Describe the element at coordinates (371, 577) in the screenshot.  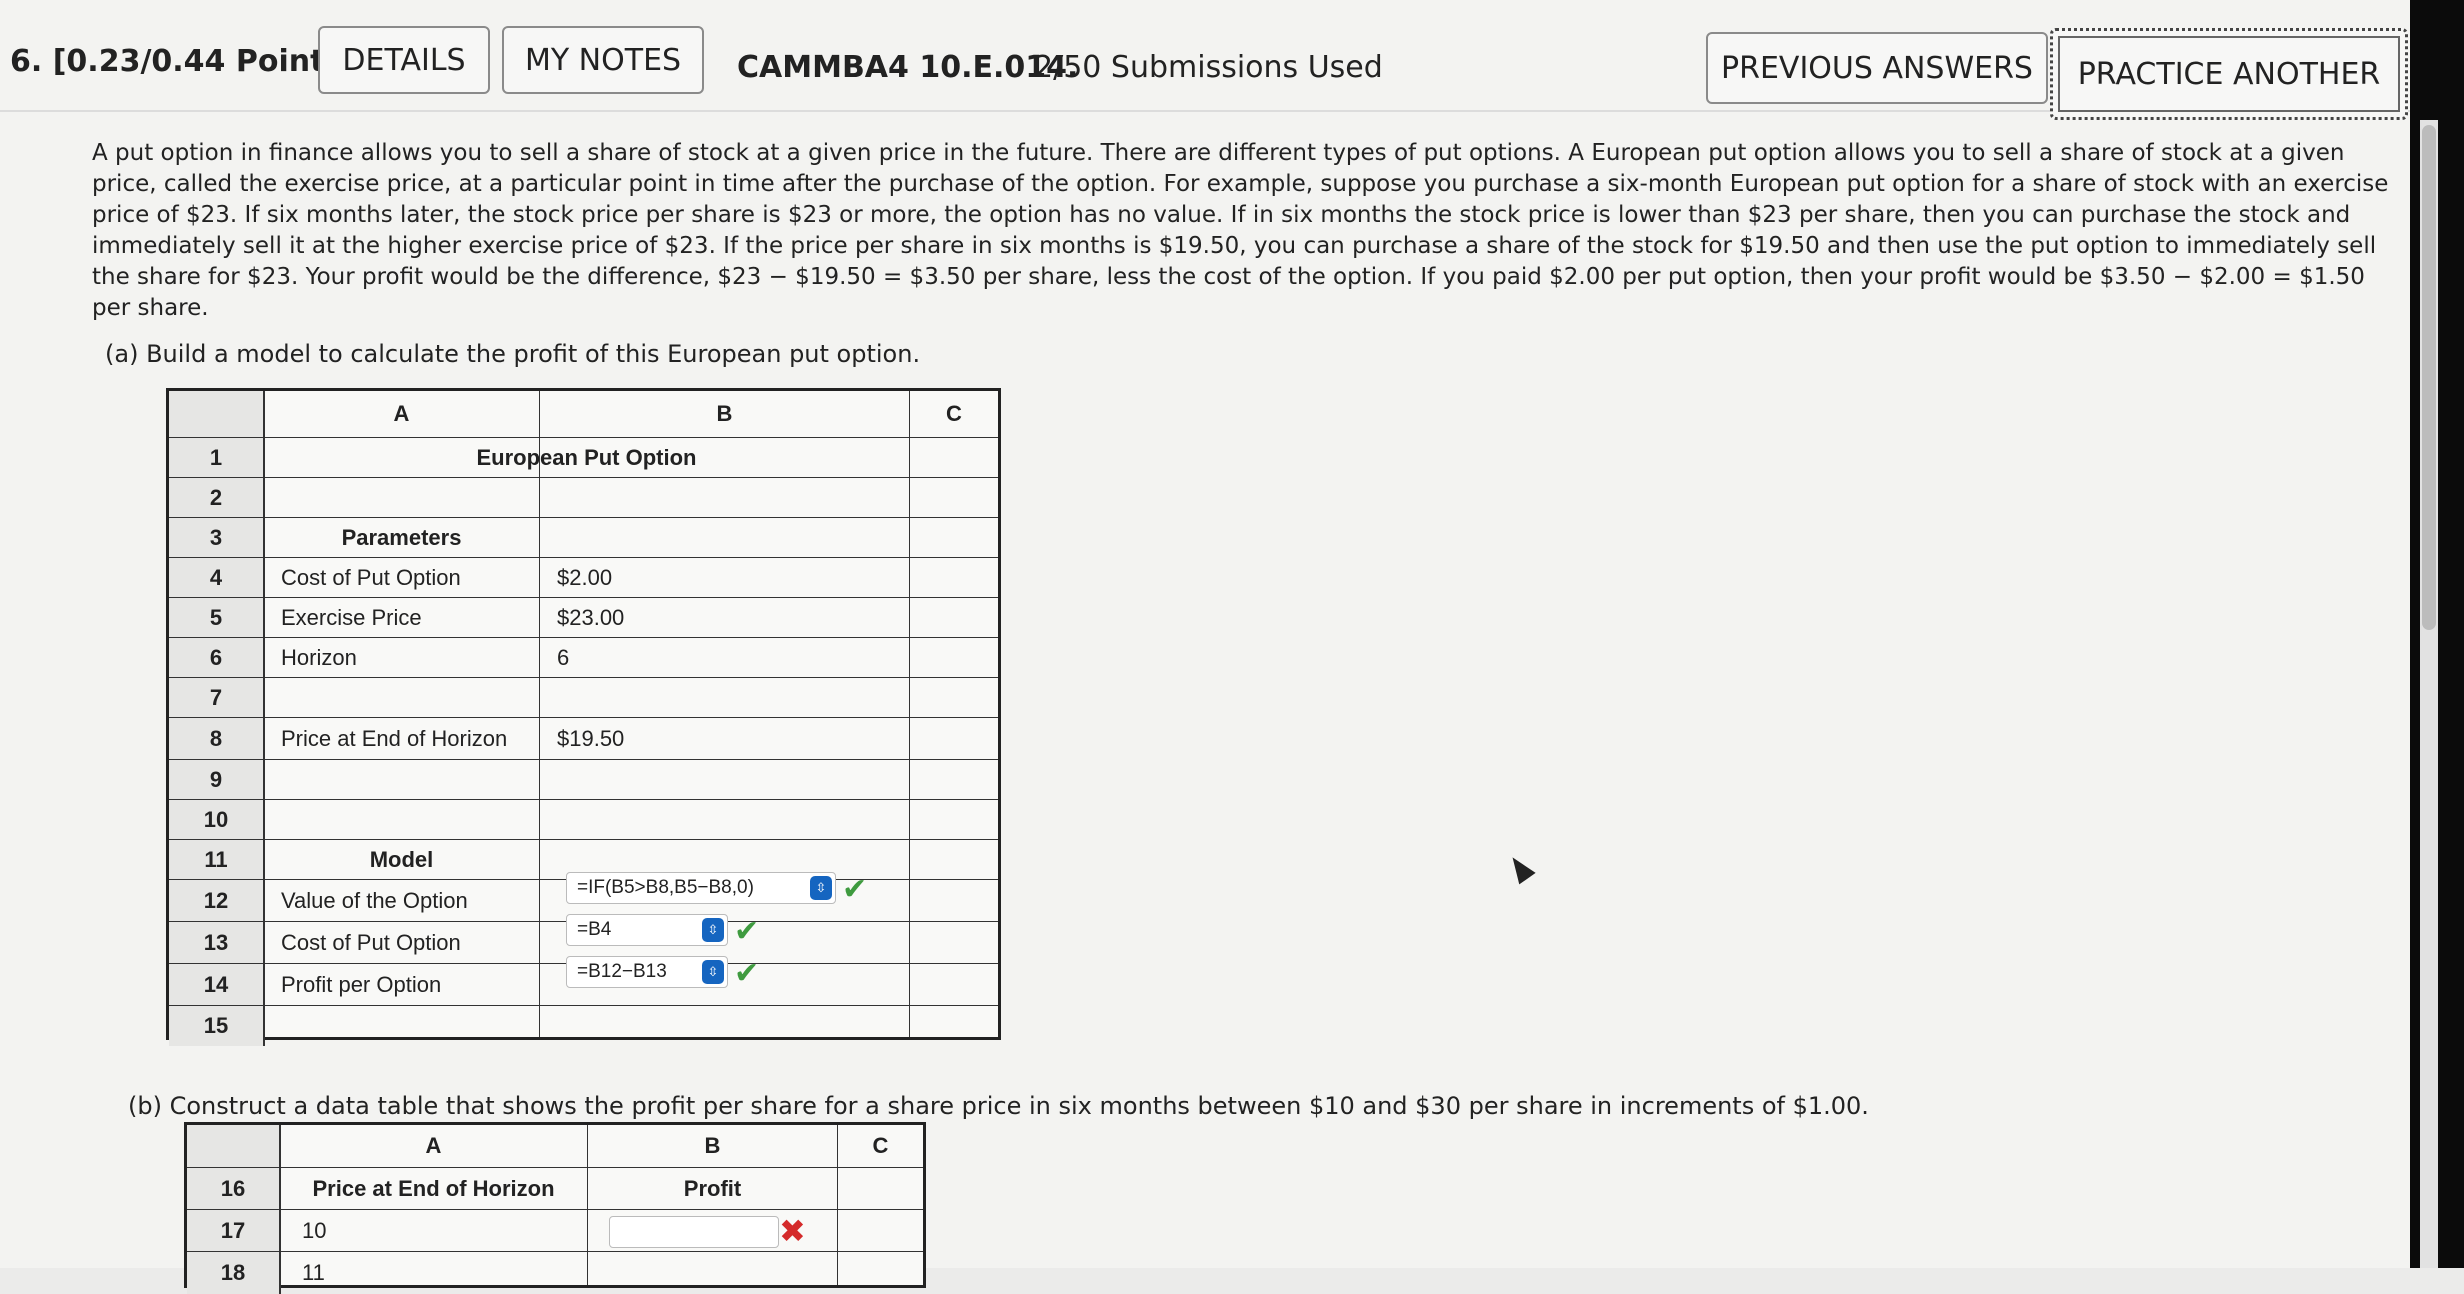
I see `cell-a4: Cost of Put Option` at that location.